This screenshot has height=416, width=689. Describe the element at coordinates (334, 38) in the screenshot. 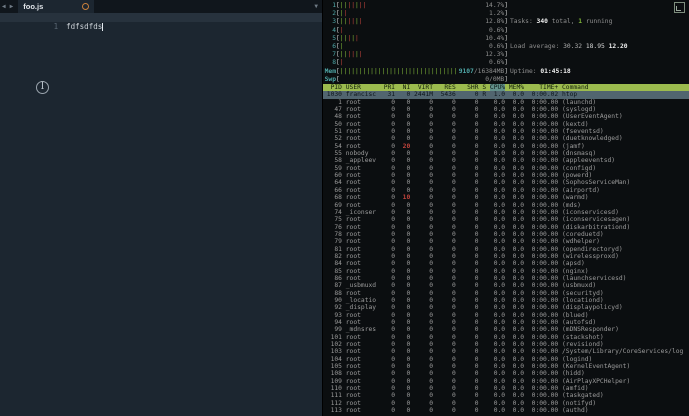

I see `cpu-id: 5` at that location.